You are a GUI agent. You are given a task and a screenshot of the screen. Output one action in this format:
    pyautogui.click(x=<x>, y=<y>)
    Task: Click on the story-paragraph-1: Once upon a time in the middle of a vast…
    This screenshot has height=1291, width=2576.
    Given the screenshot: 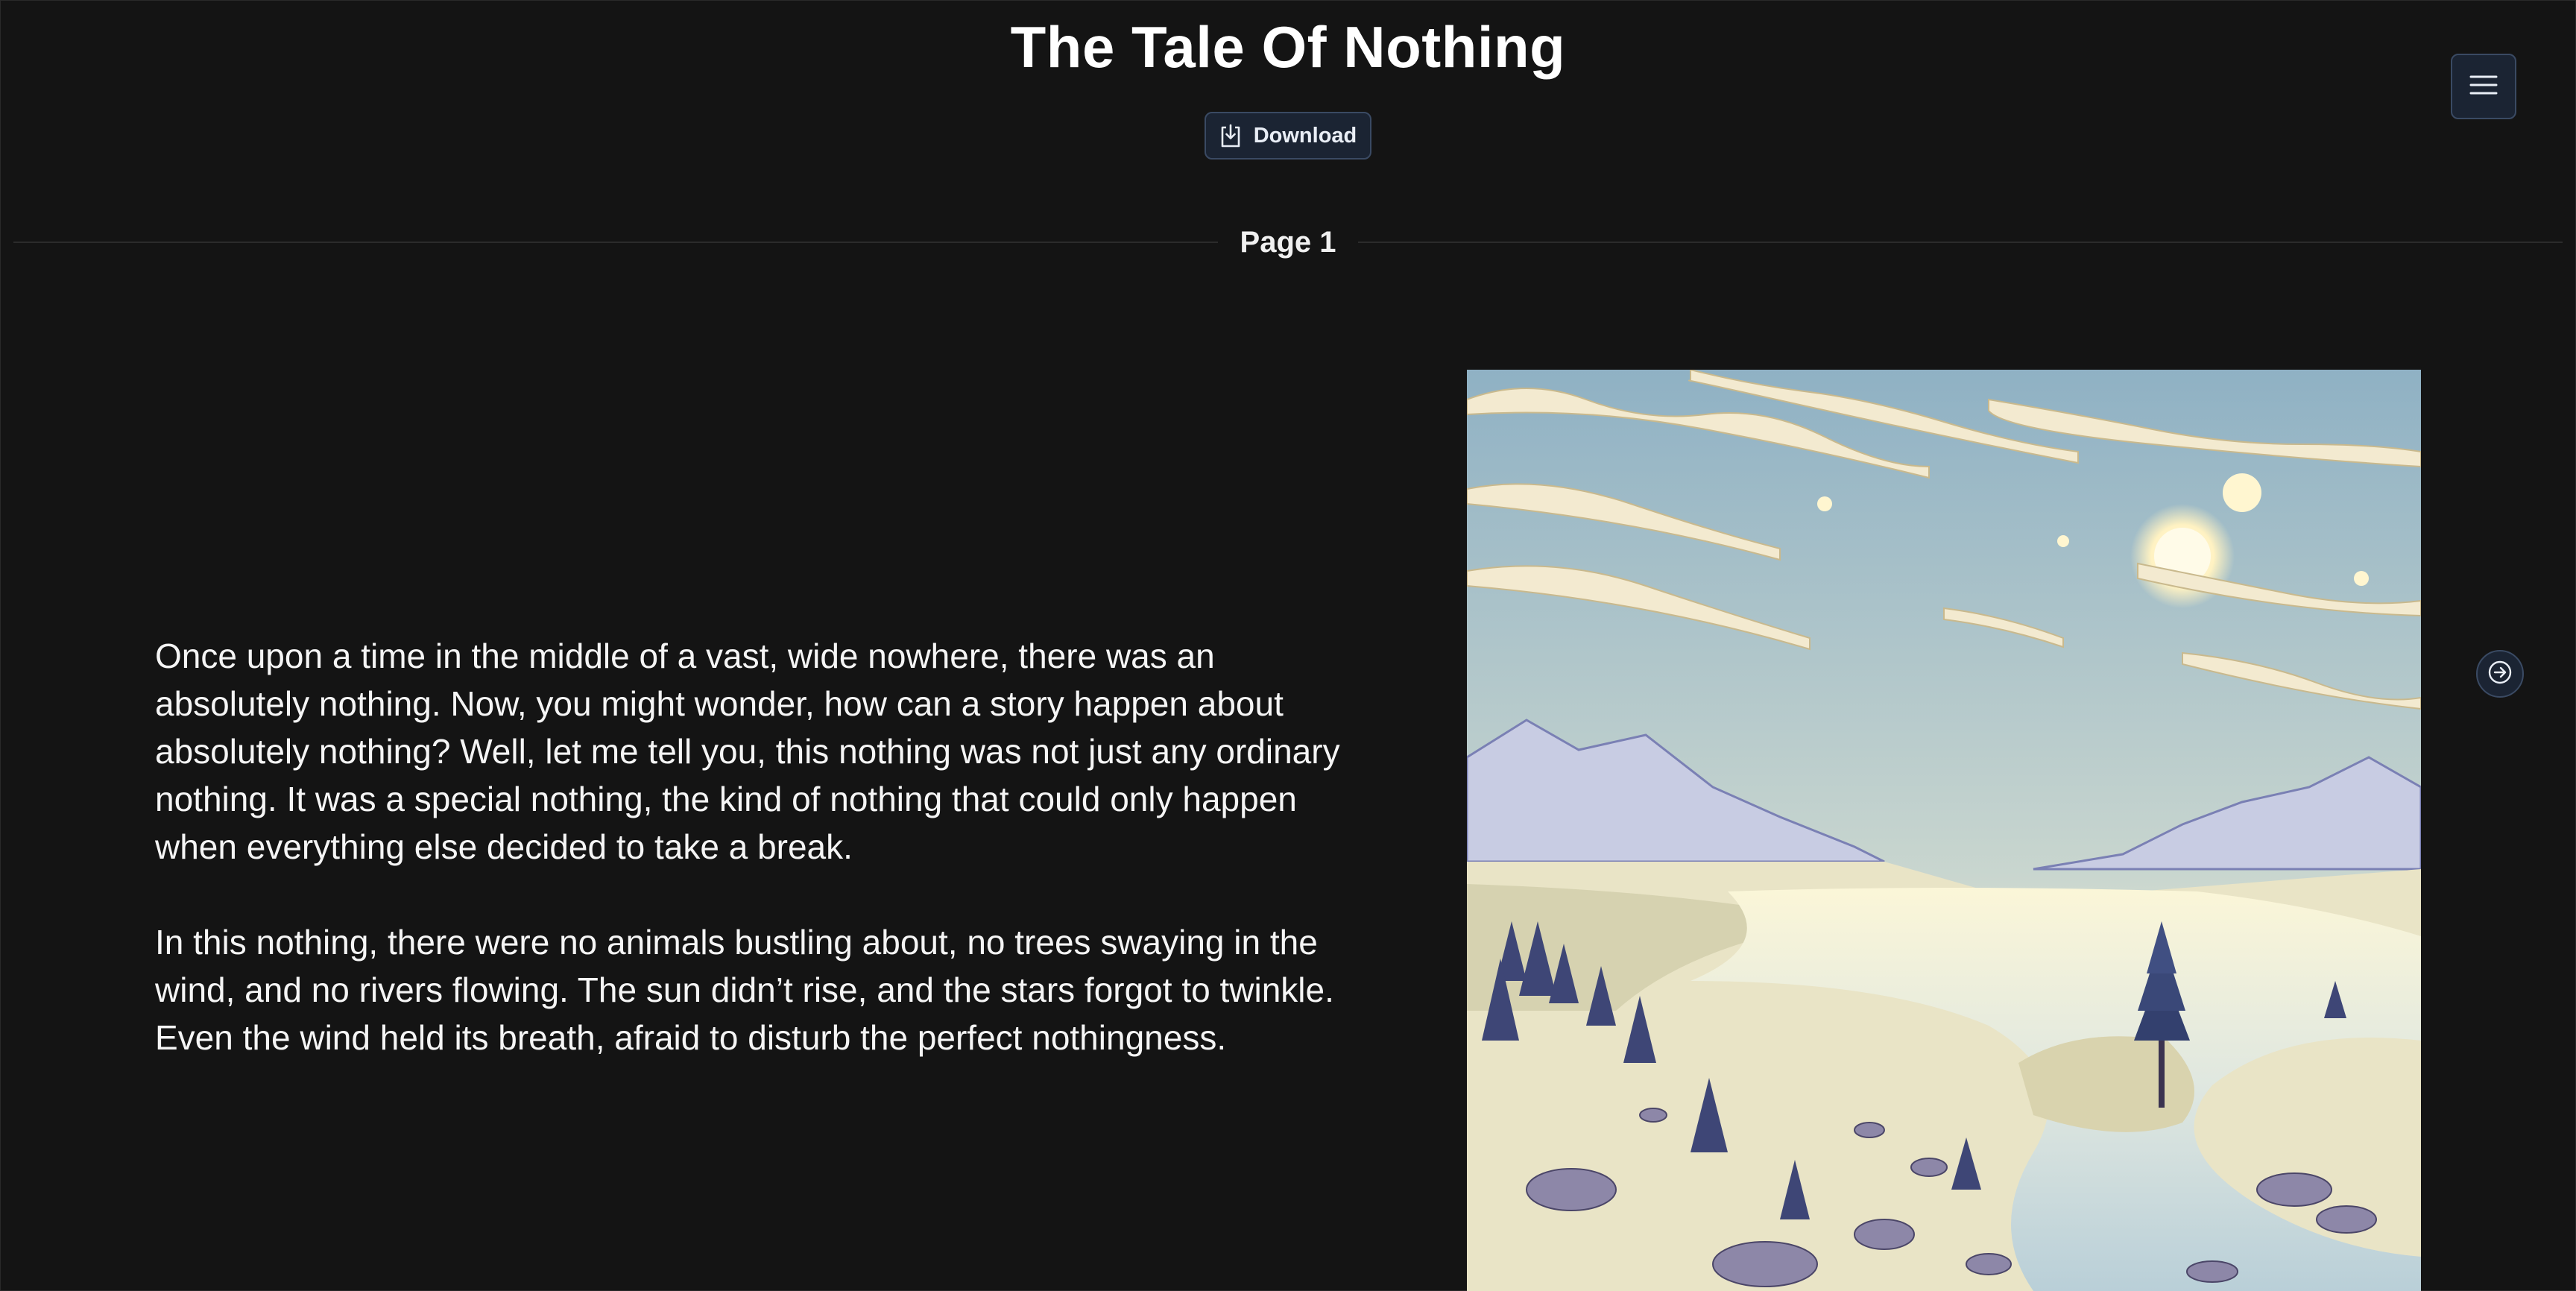 What is the action you would take?
    pyautogui.click(x=747, y=751)
    